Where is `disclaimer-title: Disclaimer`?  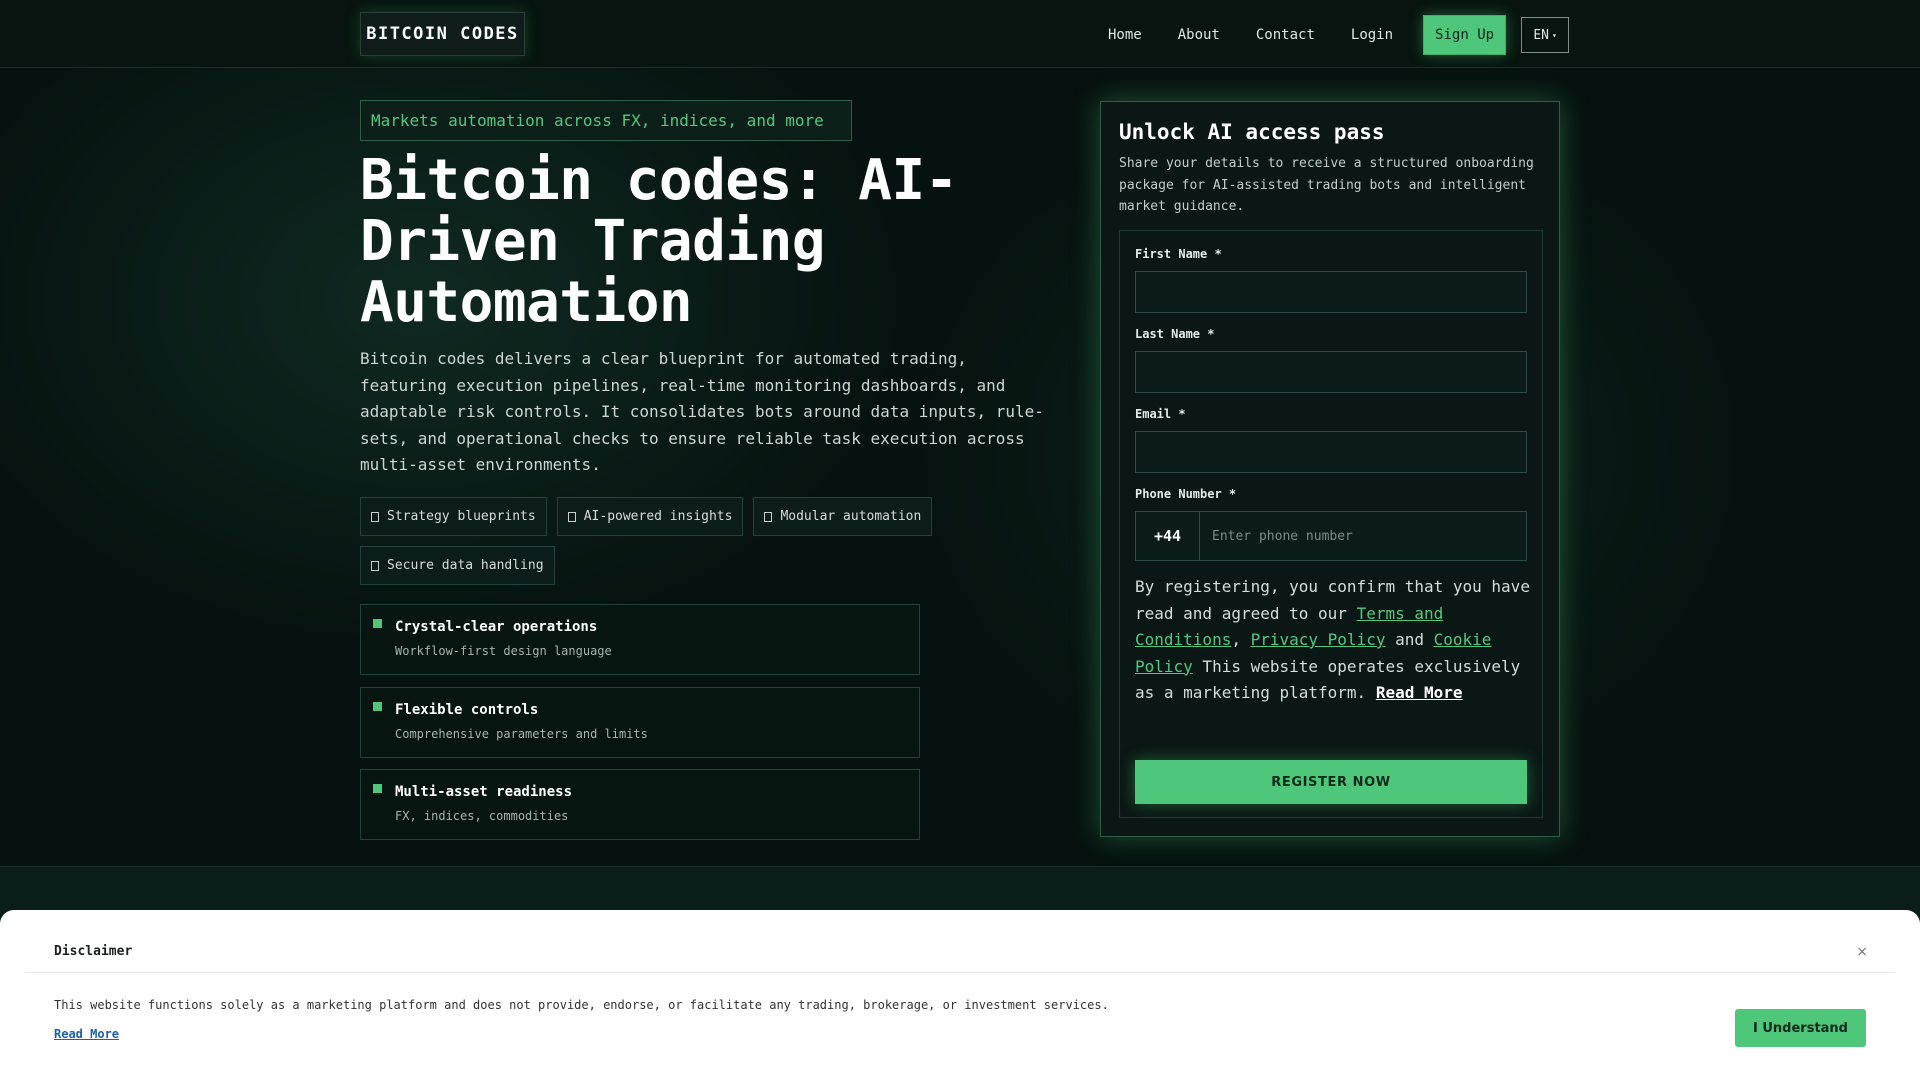 disclaimer-title: Disclaimer is located at coordinates (93, 951).